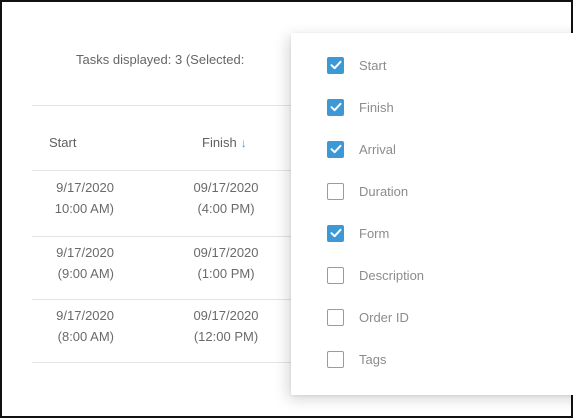  What do you see at coordinates (384, 191) in the screenshot?
I see `column-option-label: Duration` at bounding box center [384, 191].